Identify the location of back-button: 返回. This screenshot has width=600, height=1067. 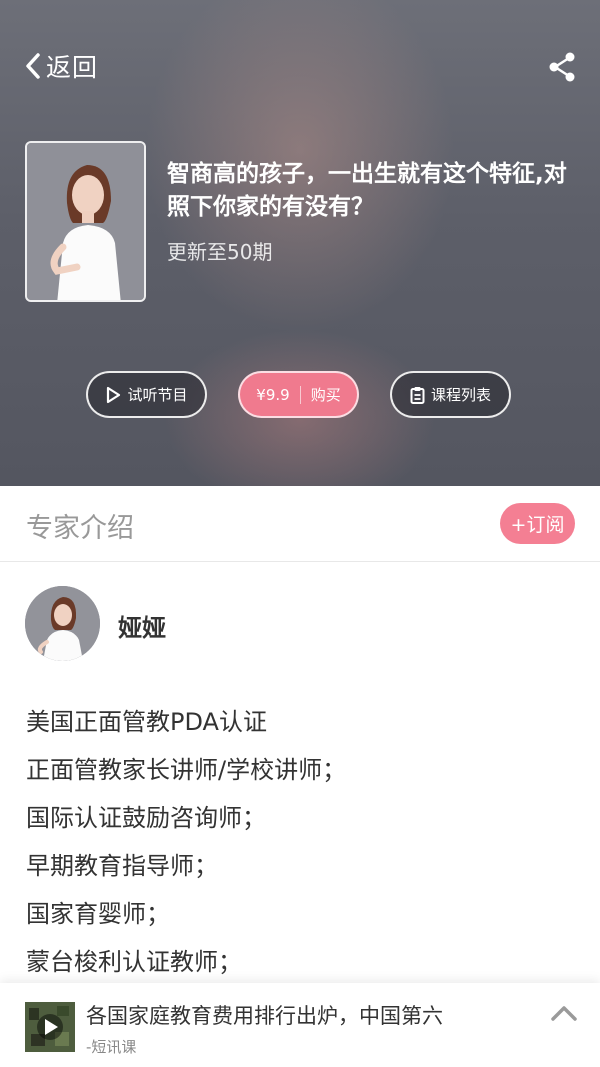
(60, 66).